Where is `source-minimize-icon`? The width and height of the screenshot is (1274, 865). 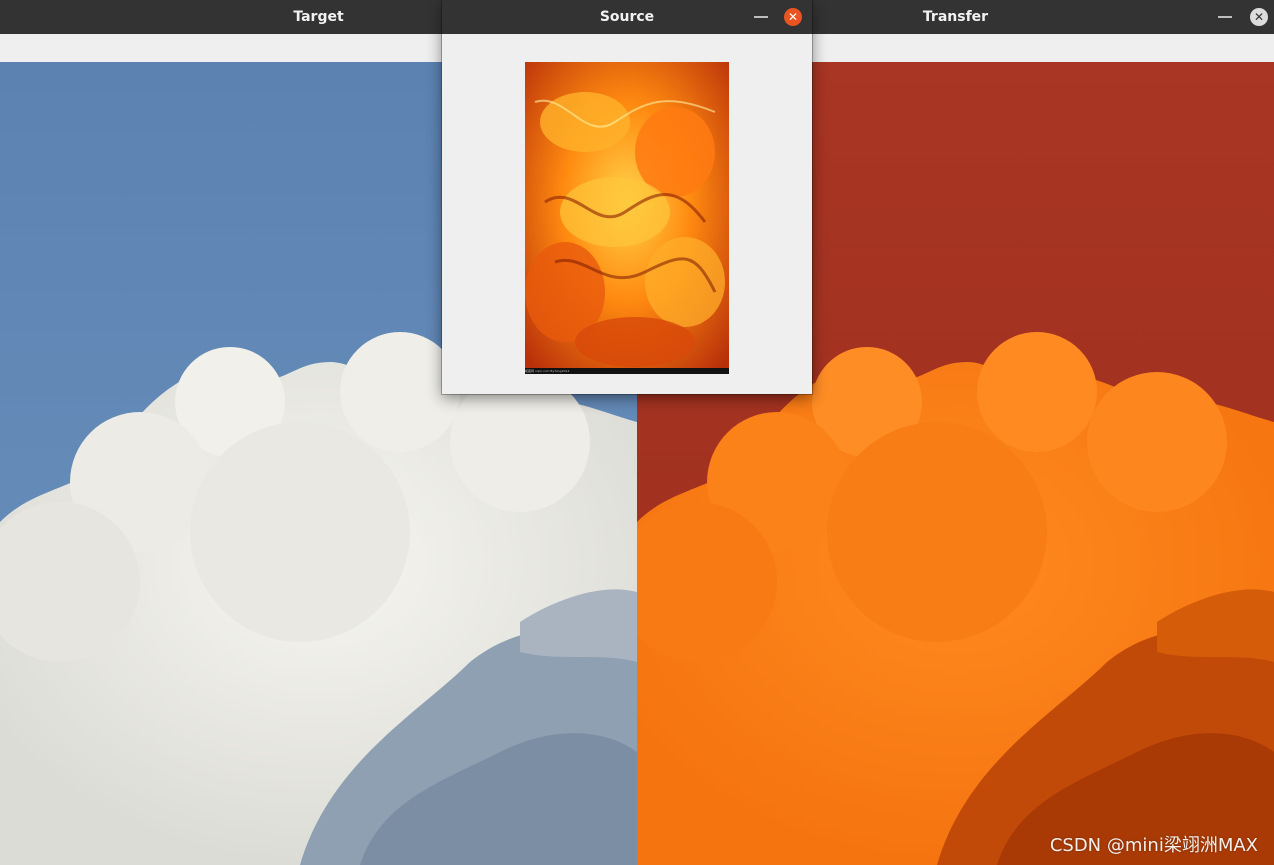 source-minimize-icon is located at coordinates (761, 17).